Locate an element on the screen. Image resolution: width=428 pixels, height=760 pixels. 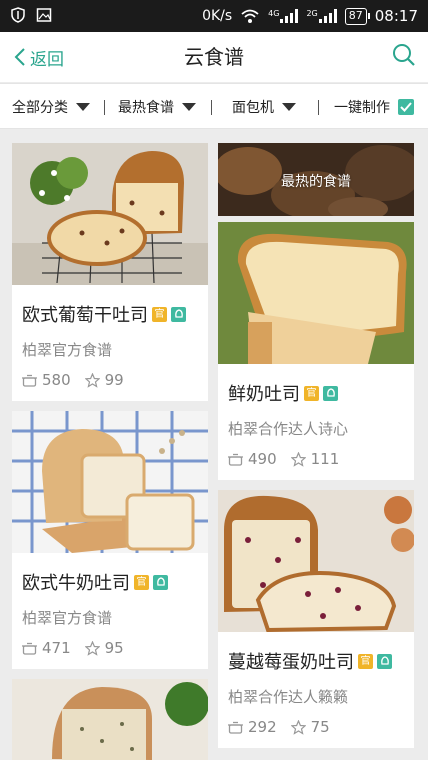
shield-icon is located at coordinates (18, 15).